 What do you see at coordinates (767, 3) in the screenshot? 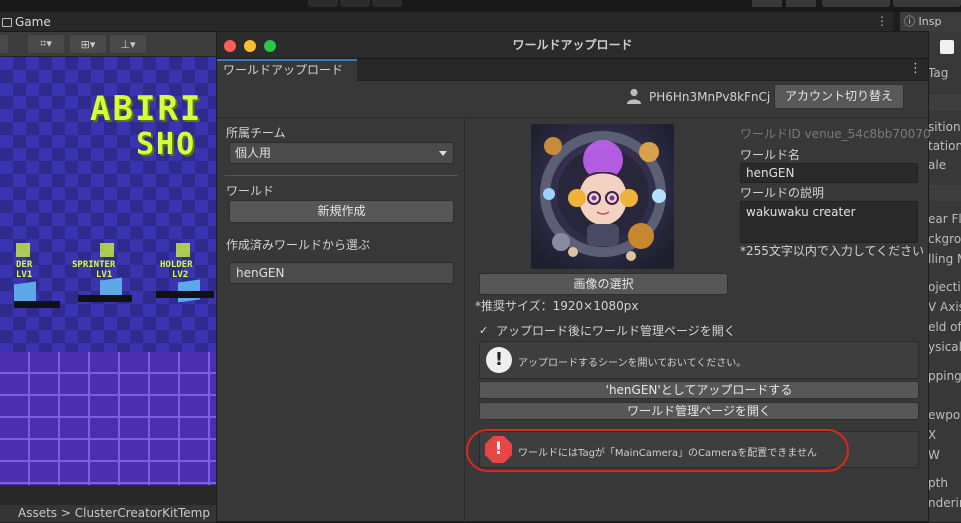
I see `history-button` at bounding box center [767, 3].